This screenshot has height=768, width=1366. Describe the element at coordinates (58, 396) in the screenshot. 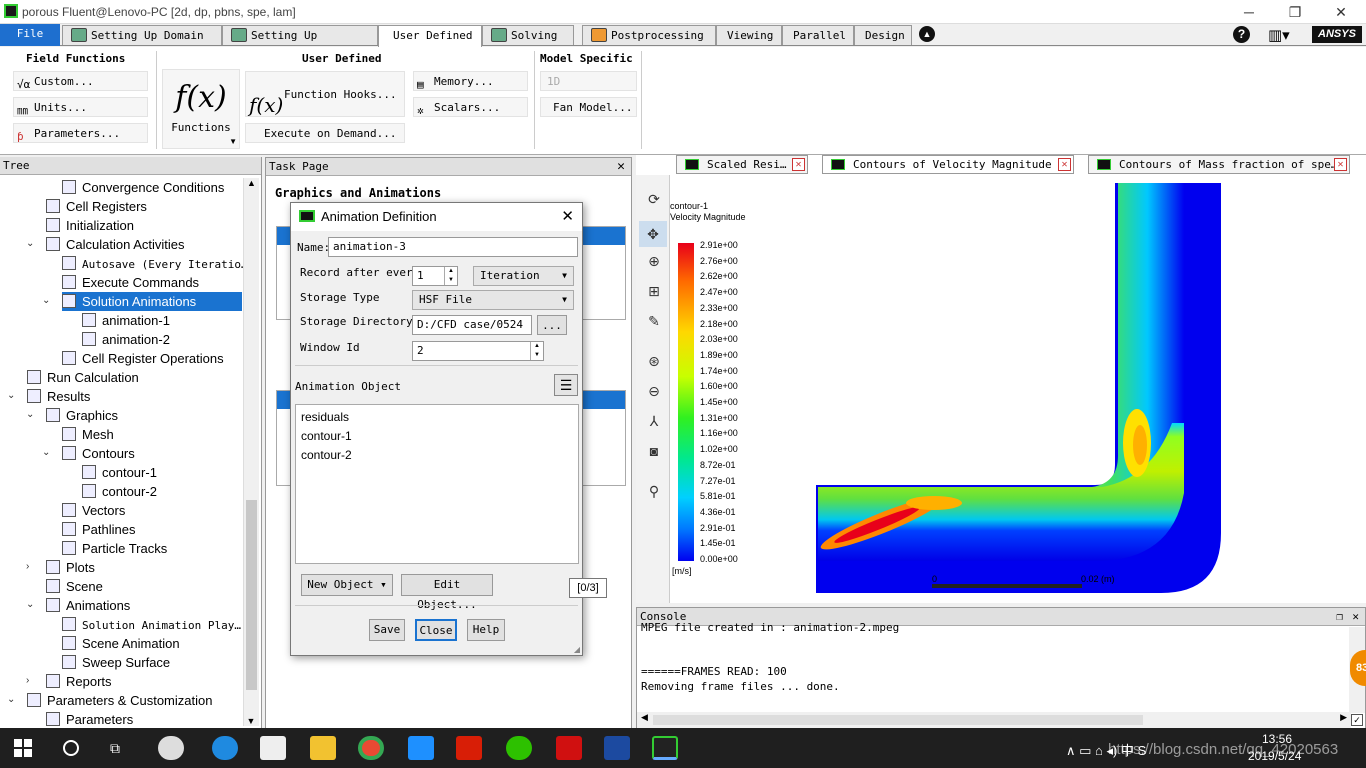

I see `tree-item: Results` at that location.